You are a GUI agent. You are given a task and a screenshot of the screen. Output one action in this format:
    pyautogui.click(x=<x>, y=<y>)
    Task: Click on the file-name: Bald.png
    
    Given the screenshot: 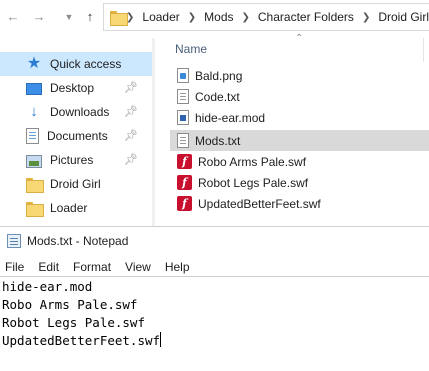 What is the action you would take?
    pyautogui.click(x=219, y=75)
    